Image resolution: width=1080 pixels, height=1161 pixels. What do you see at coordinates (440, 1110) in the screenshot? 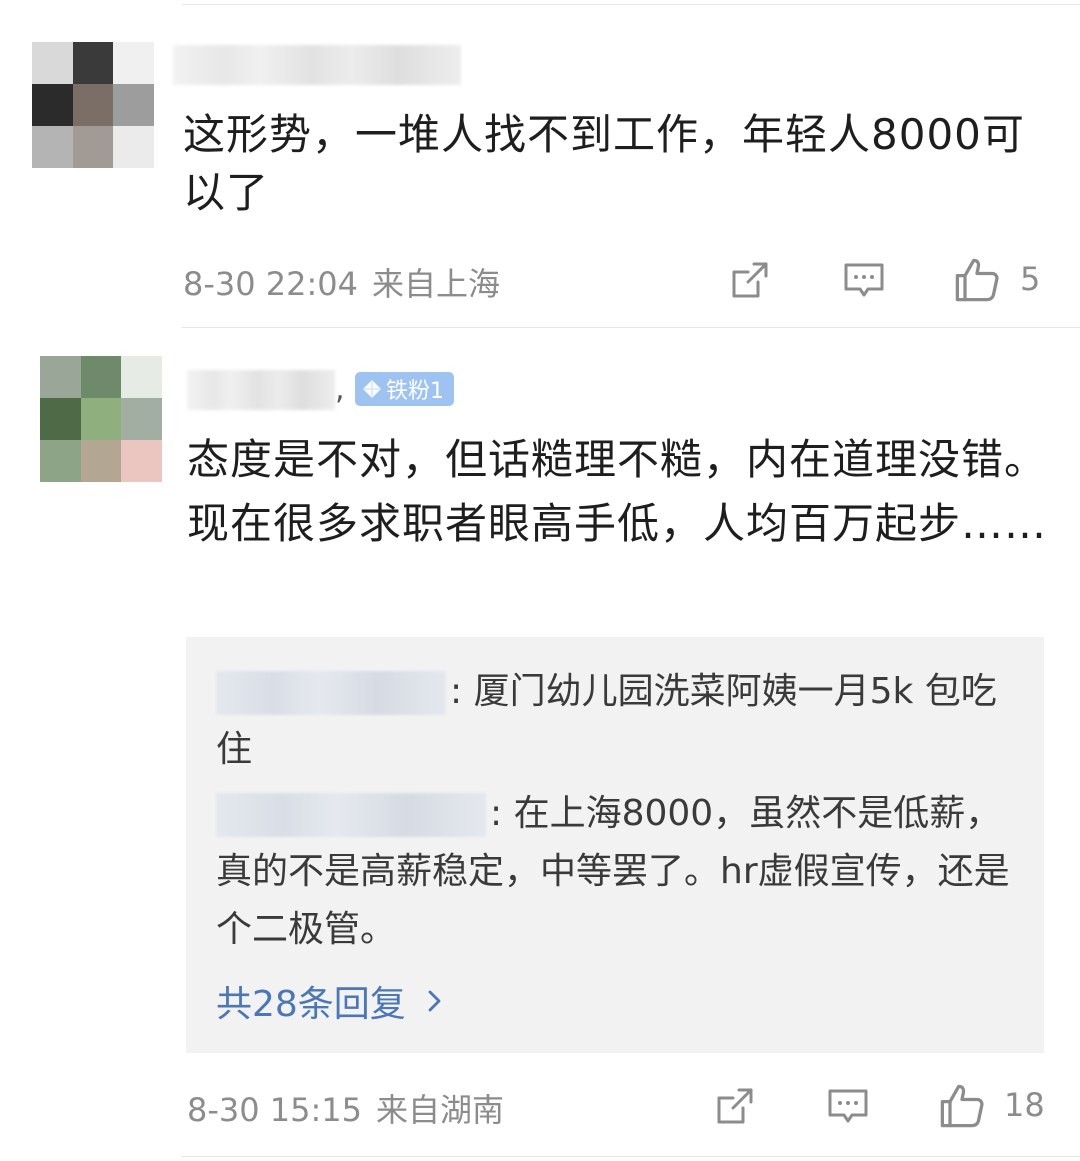
I see `comment-location: 来自湖南` at bounding box center [440, 1110].